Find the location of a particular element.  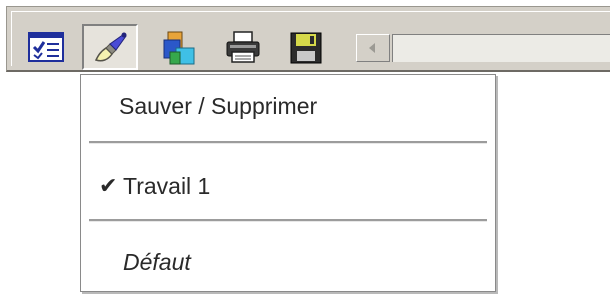

menu-item-save-delete: Sauver / Supprimer is located at coordinates (288, 106).